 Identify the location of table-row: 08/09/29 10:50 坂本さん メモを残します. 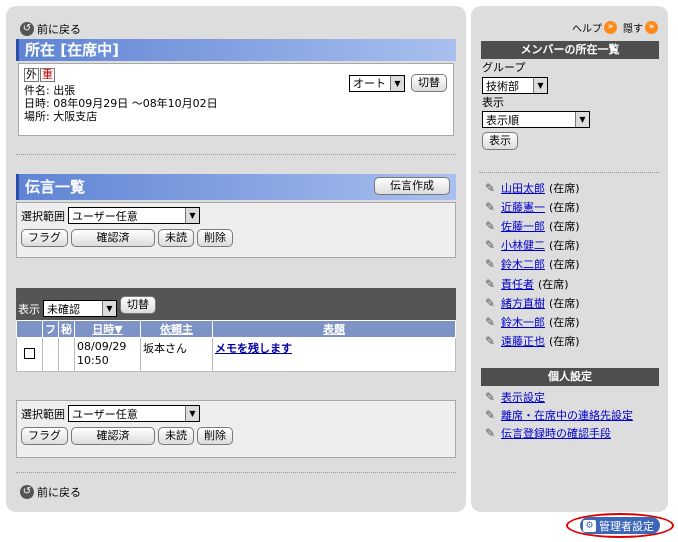
(236, 354).